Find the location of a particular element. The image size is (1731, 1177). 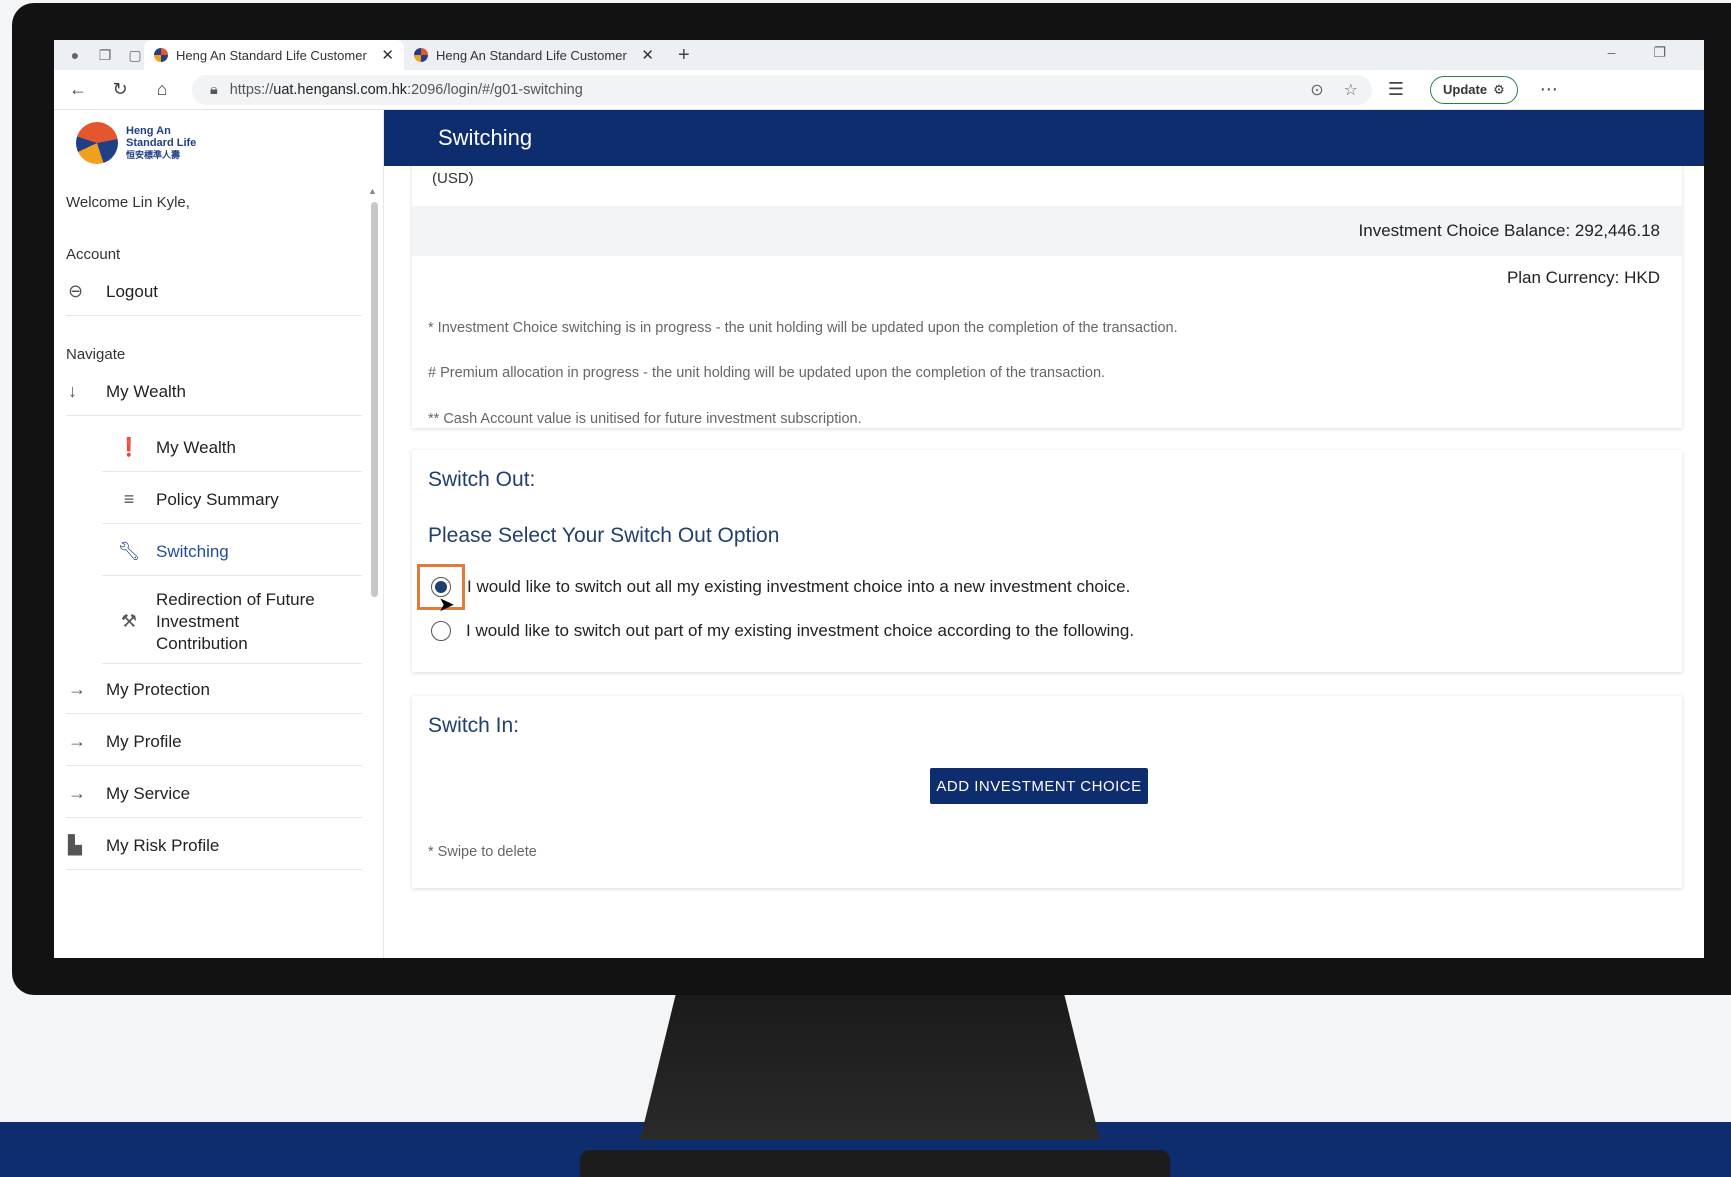

update-label: Update is located at coordinates (1465, 89).